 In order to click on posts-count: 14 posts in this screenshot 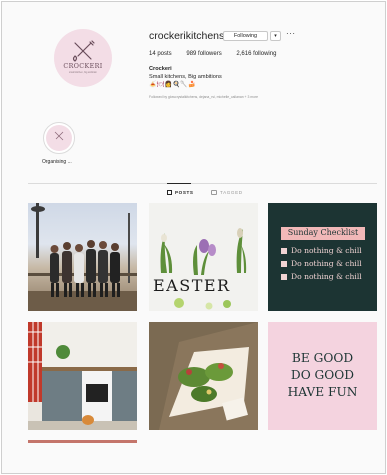, I will do `click(160, 54)`.